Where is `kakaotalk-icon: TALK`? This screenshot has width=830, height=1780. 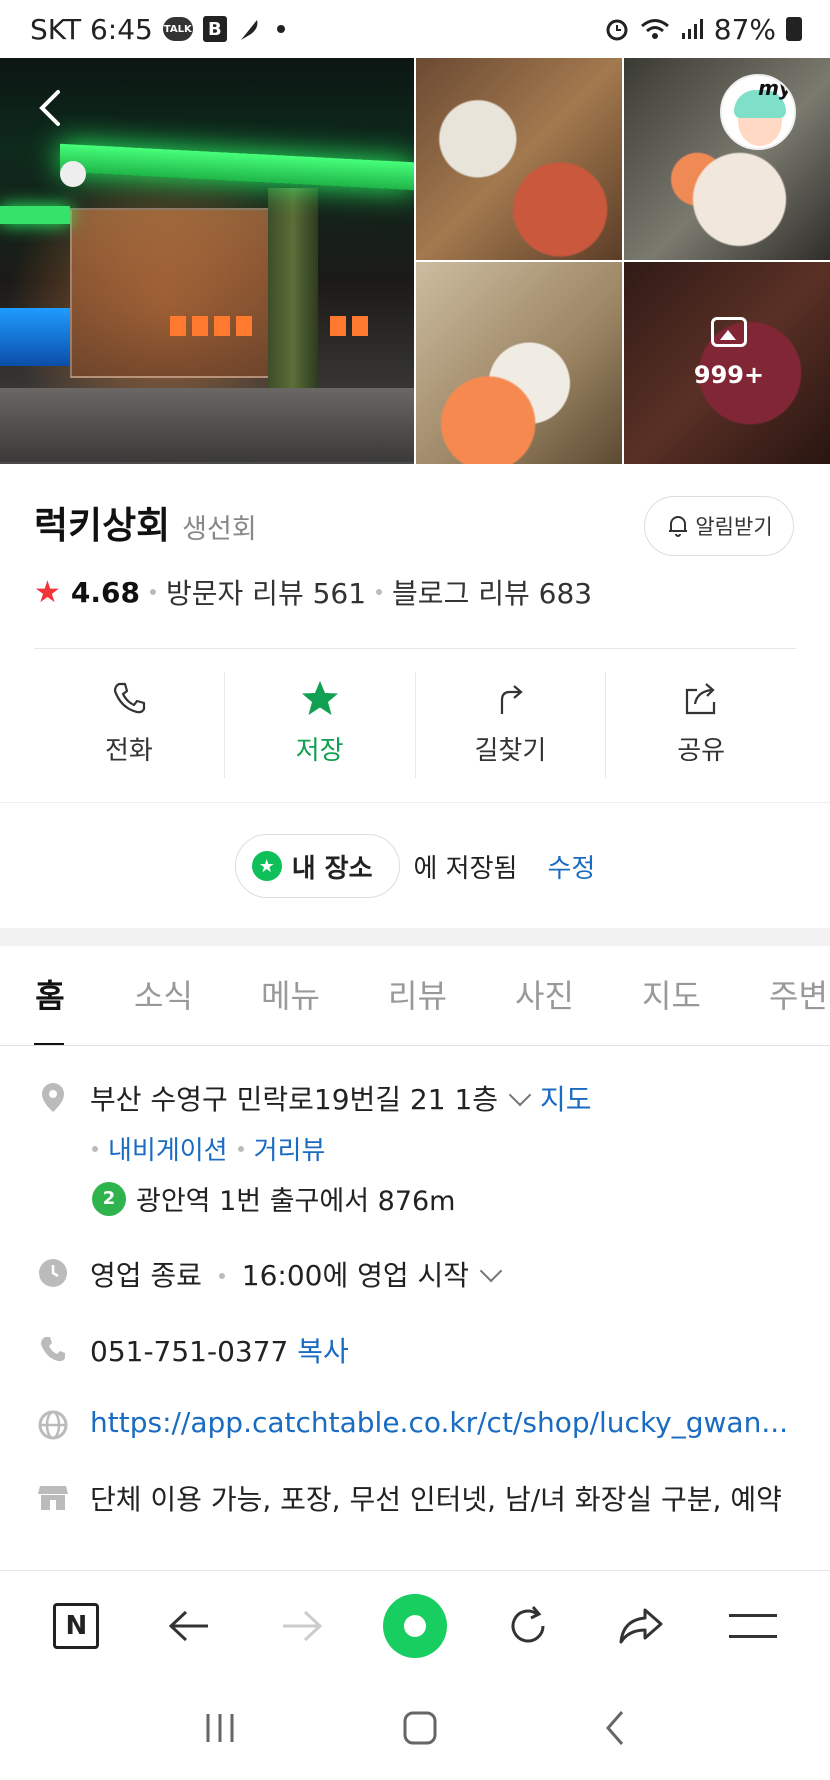
kakaotalk-icon: TALK is located at coordinates (177, 29).